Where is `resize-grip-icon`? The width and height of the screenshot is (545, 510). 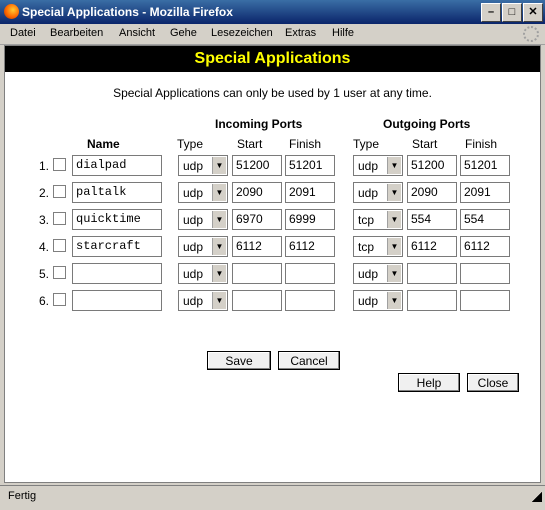 resize-grip-icon is located at coordinates (537, 497).